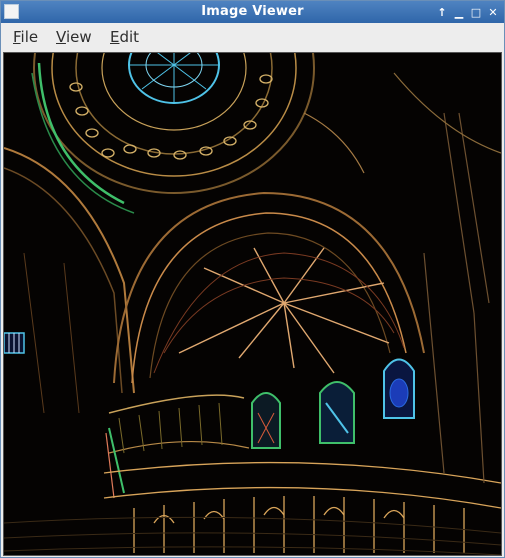 This screenshot has height=558, width=505. I want to click on title-bar: Image Viewer ↑ ▁ □ ✕, so click(252, 12).